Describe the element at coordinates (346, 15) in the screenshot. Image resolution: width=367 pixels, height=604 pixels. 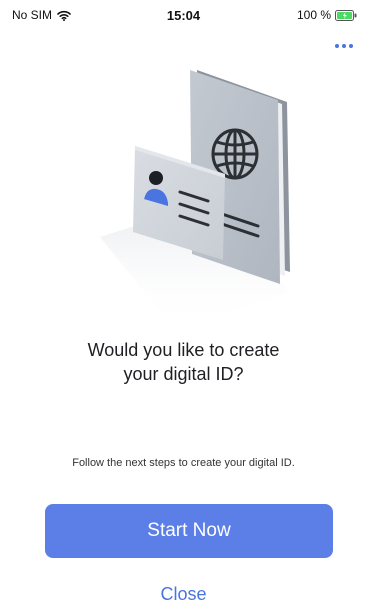
I see `battery-charging-icon` at that location.